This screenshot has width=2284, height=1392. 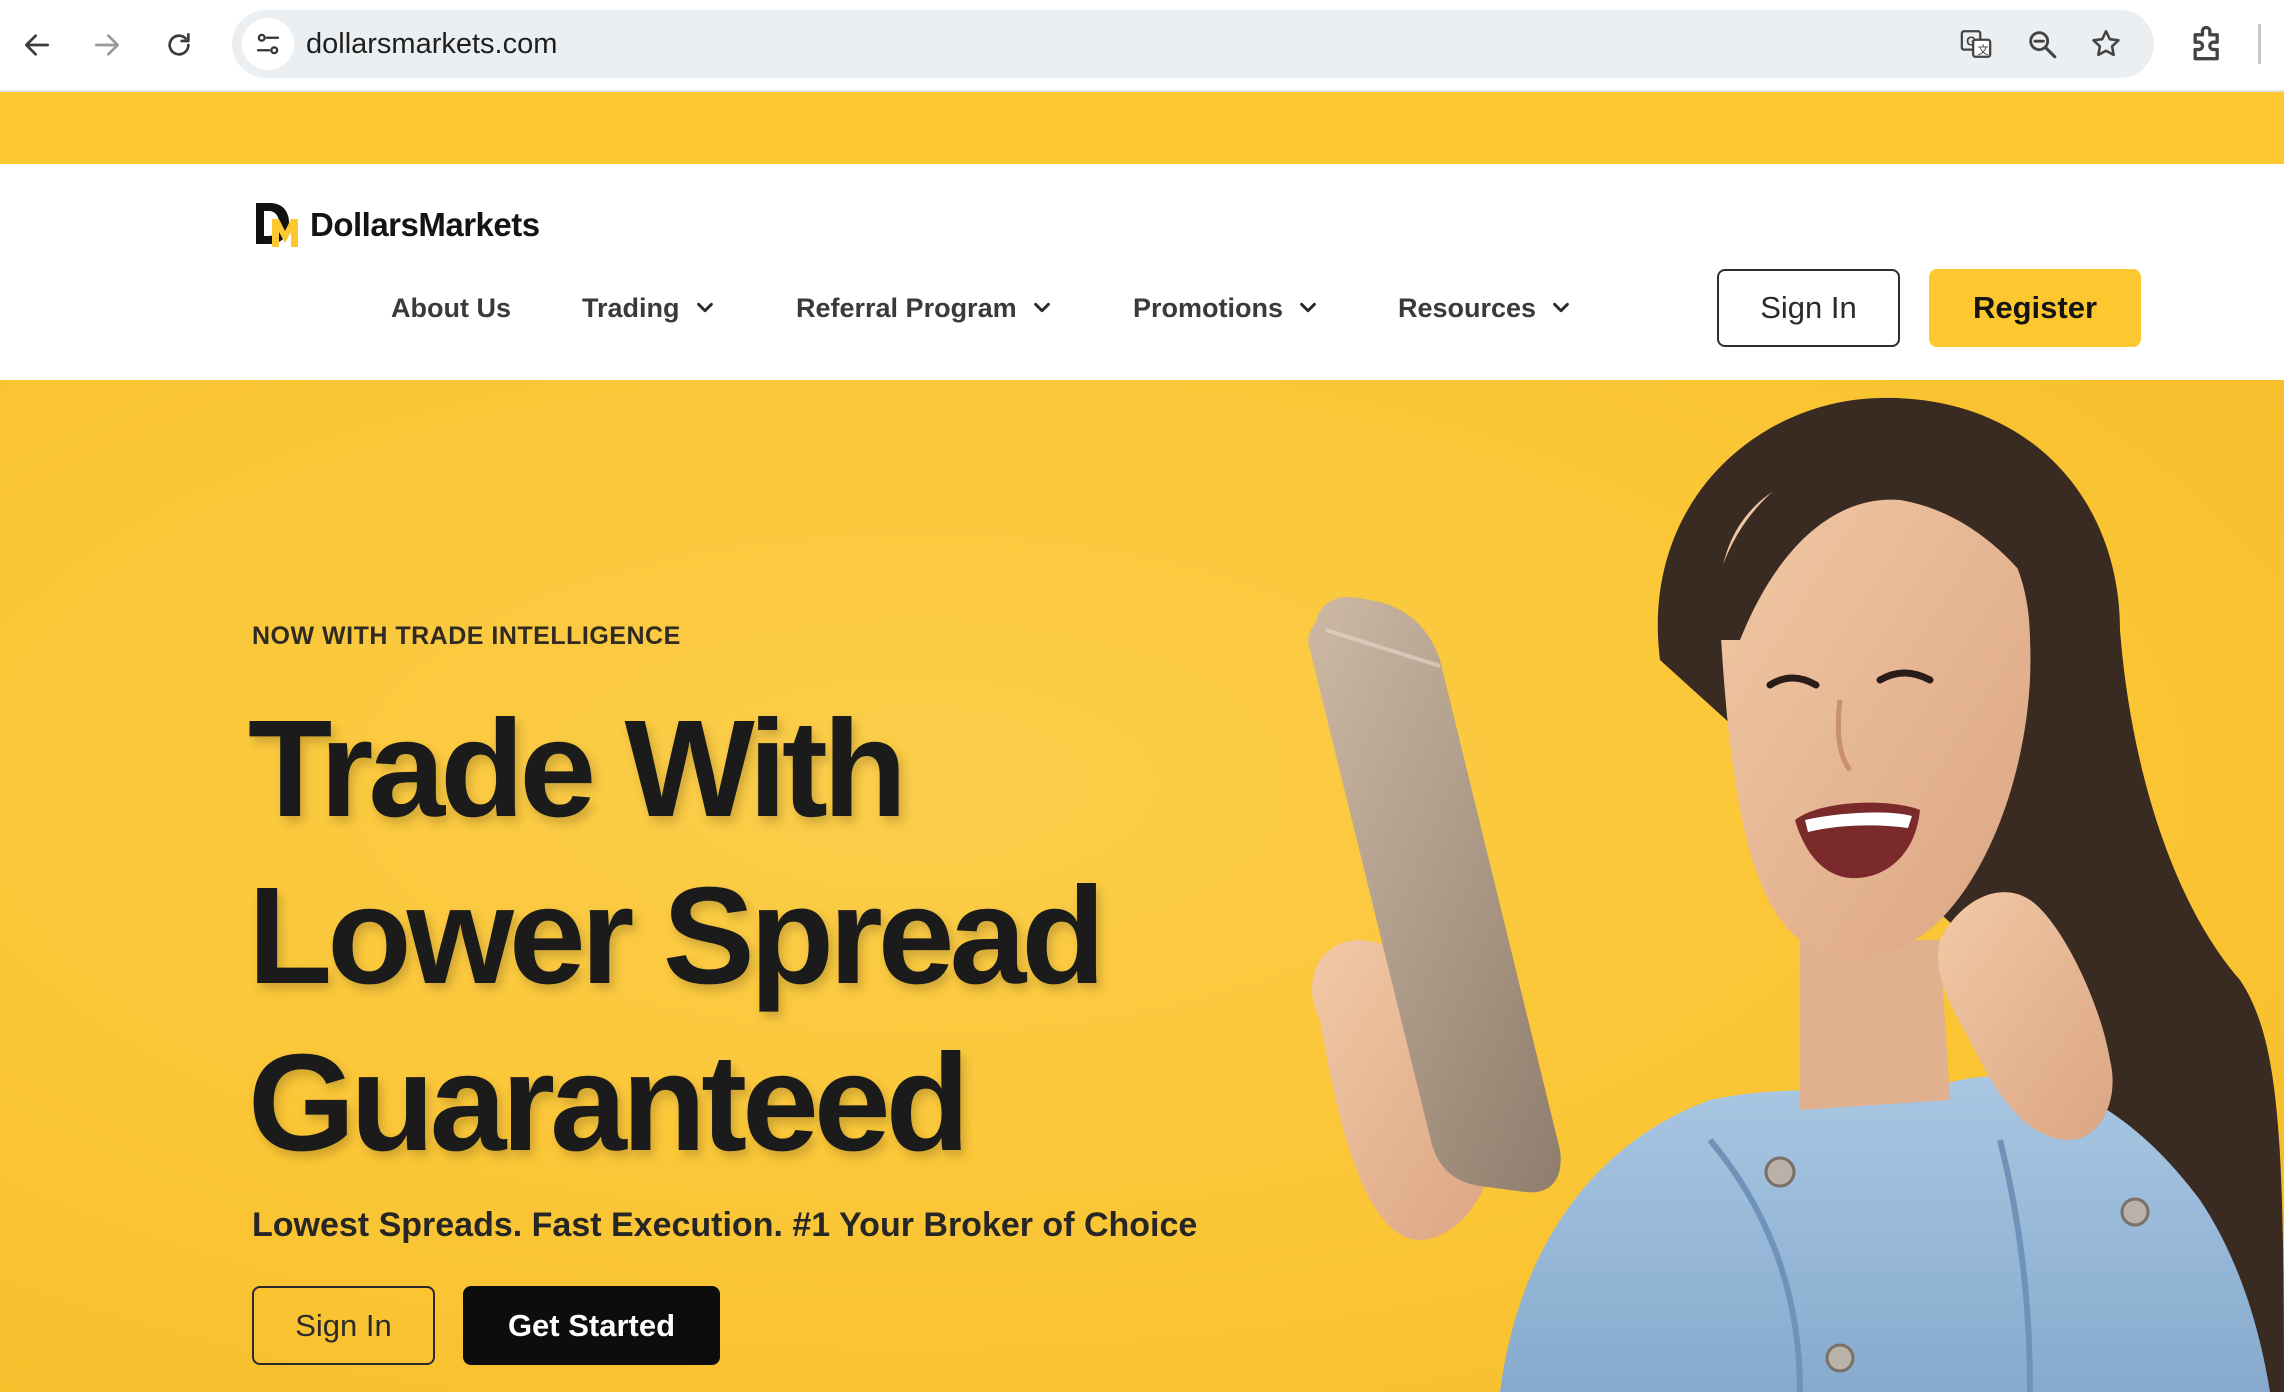 I want to click on hero-sign-in-button: Sign In, so click(x=343, y=1325).